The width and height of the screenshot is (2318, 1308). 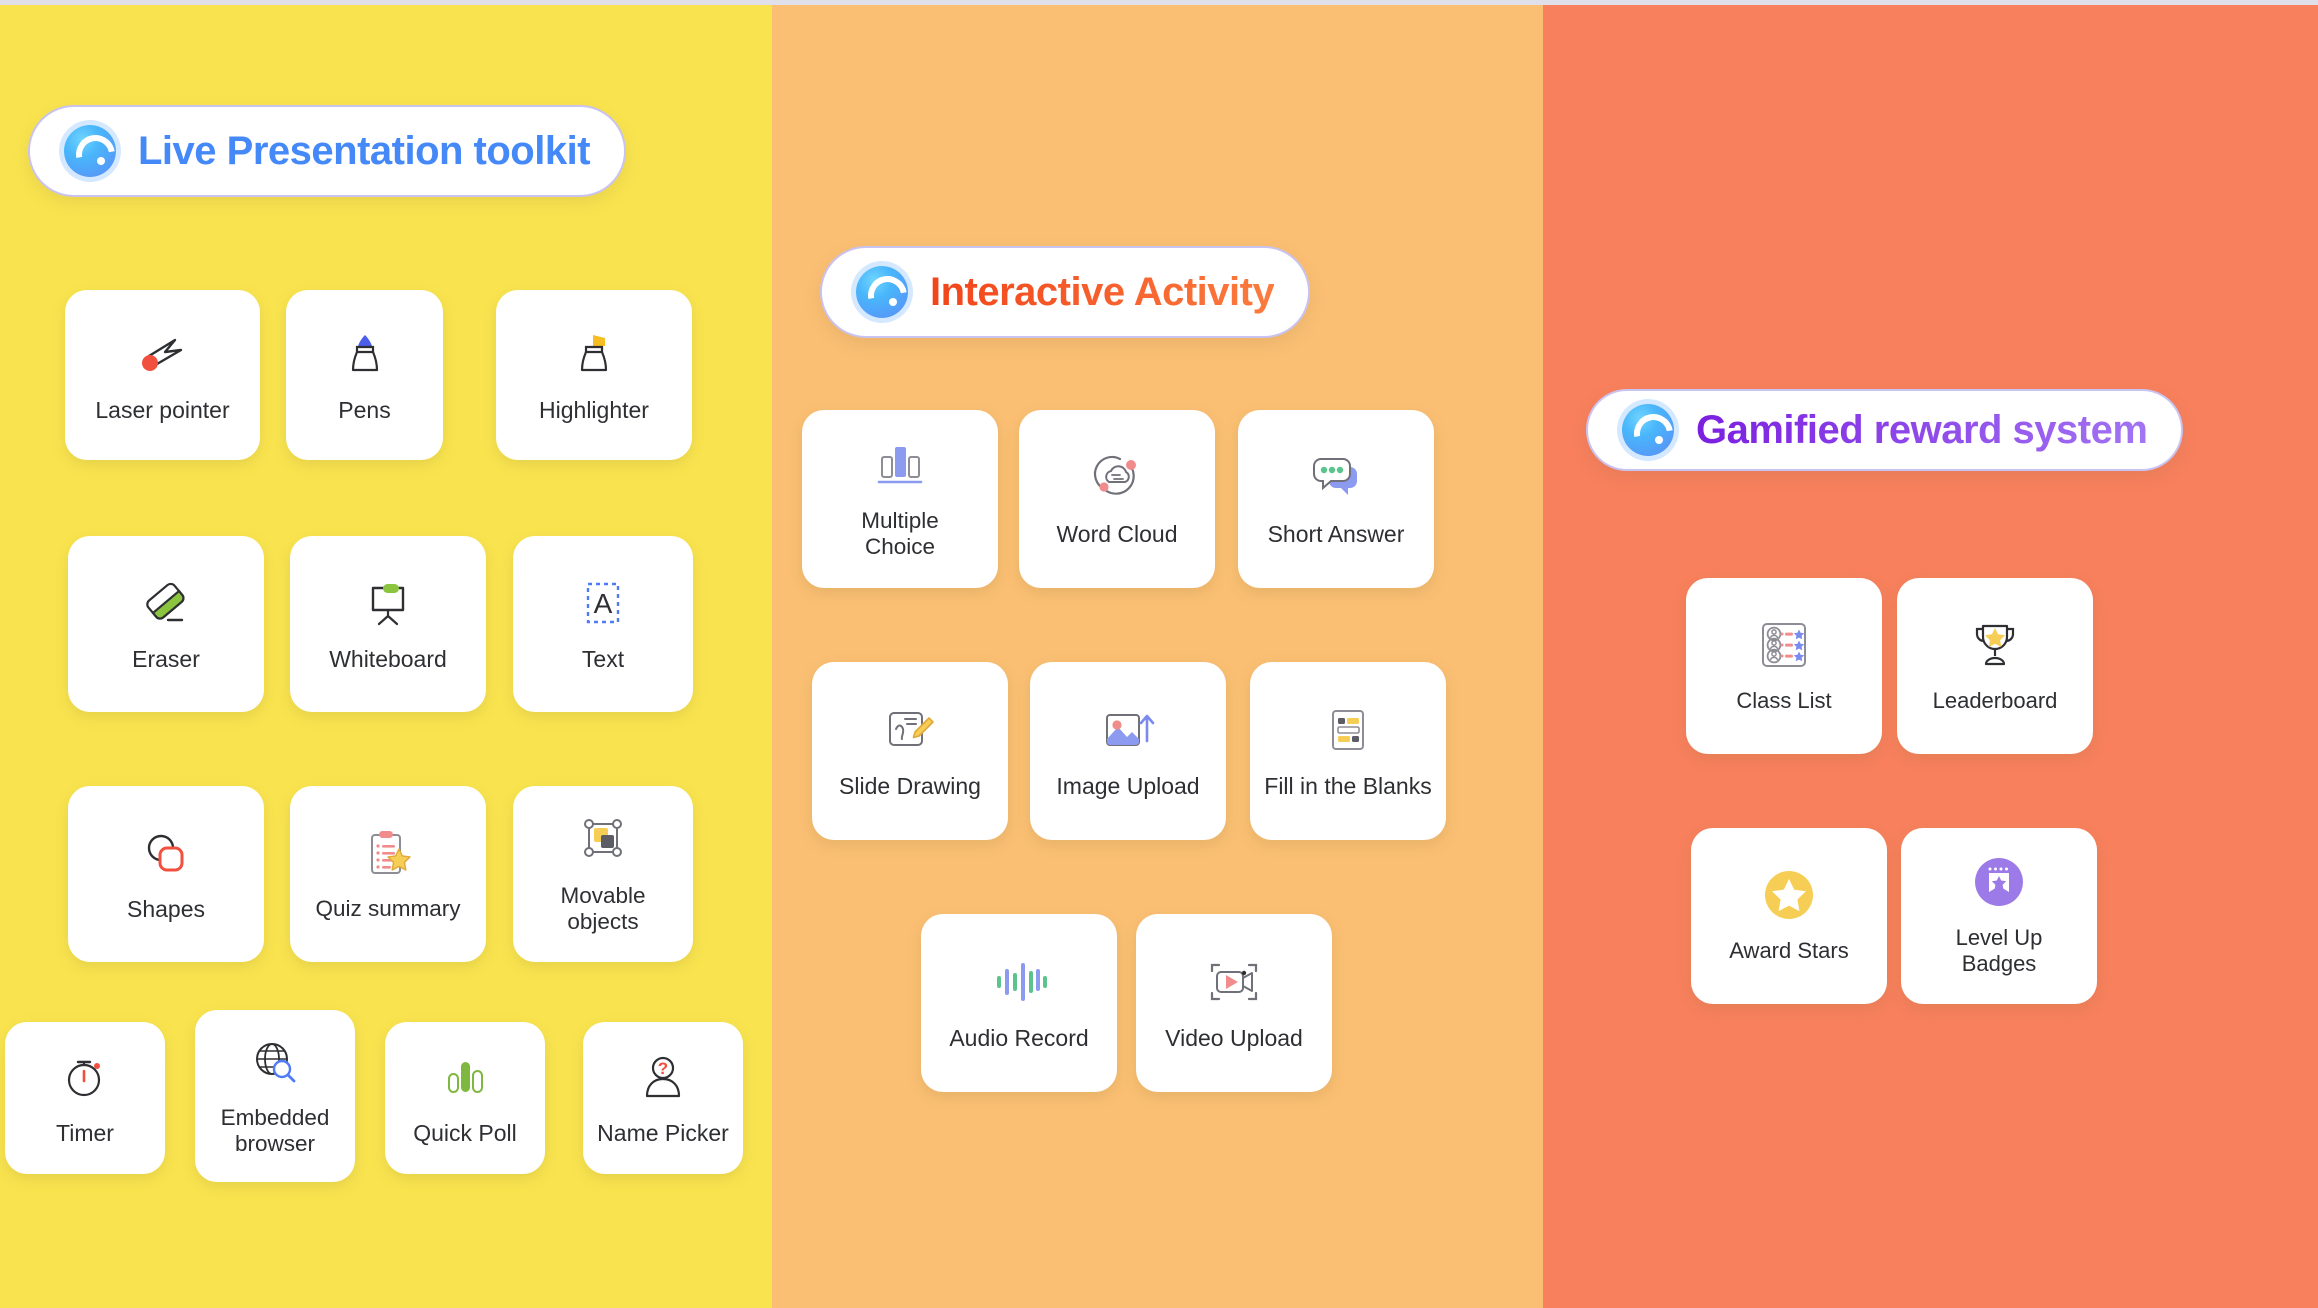 I want to click on tile-label: Multiple Choice, so click(x=900, y=533).